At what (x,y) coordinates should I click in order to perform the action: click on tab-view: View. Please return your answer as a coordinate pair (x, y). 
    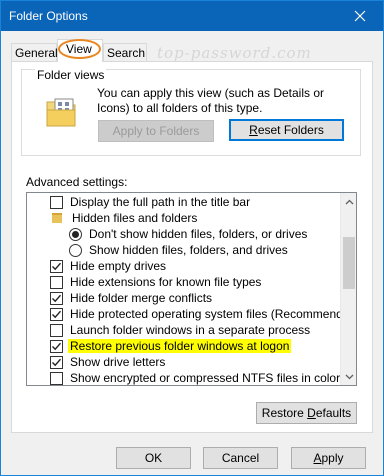
    Looking at the image, I should click on (80, 50).